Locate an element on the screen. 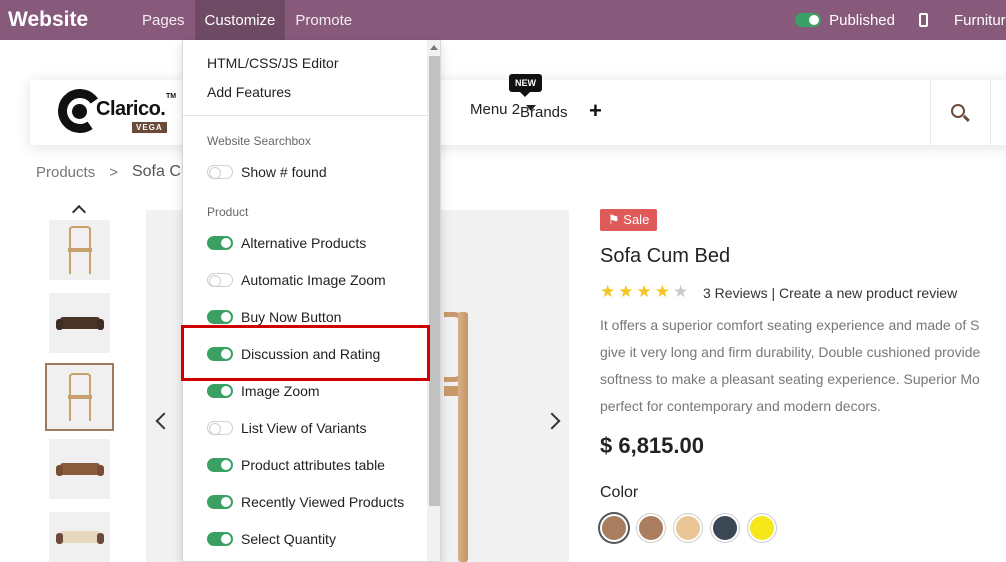  published-toggle is located at coordinates (808, 20).